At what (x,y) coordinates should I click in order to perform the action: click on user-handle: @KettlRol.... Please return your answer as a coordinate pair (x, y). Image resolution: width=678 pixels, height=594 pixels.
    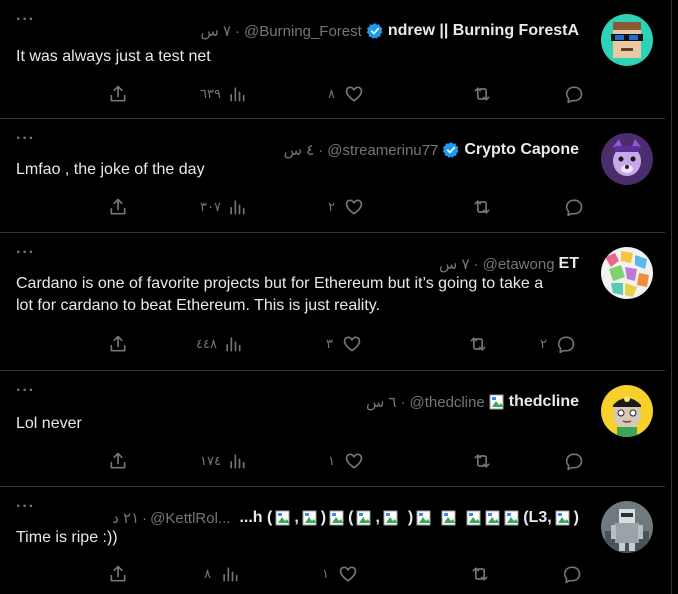
    Looking at the image, I should click on (190, 518).